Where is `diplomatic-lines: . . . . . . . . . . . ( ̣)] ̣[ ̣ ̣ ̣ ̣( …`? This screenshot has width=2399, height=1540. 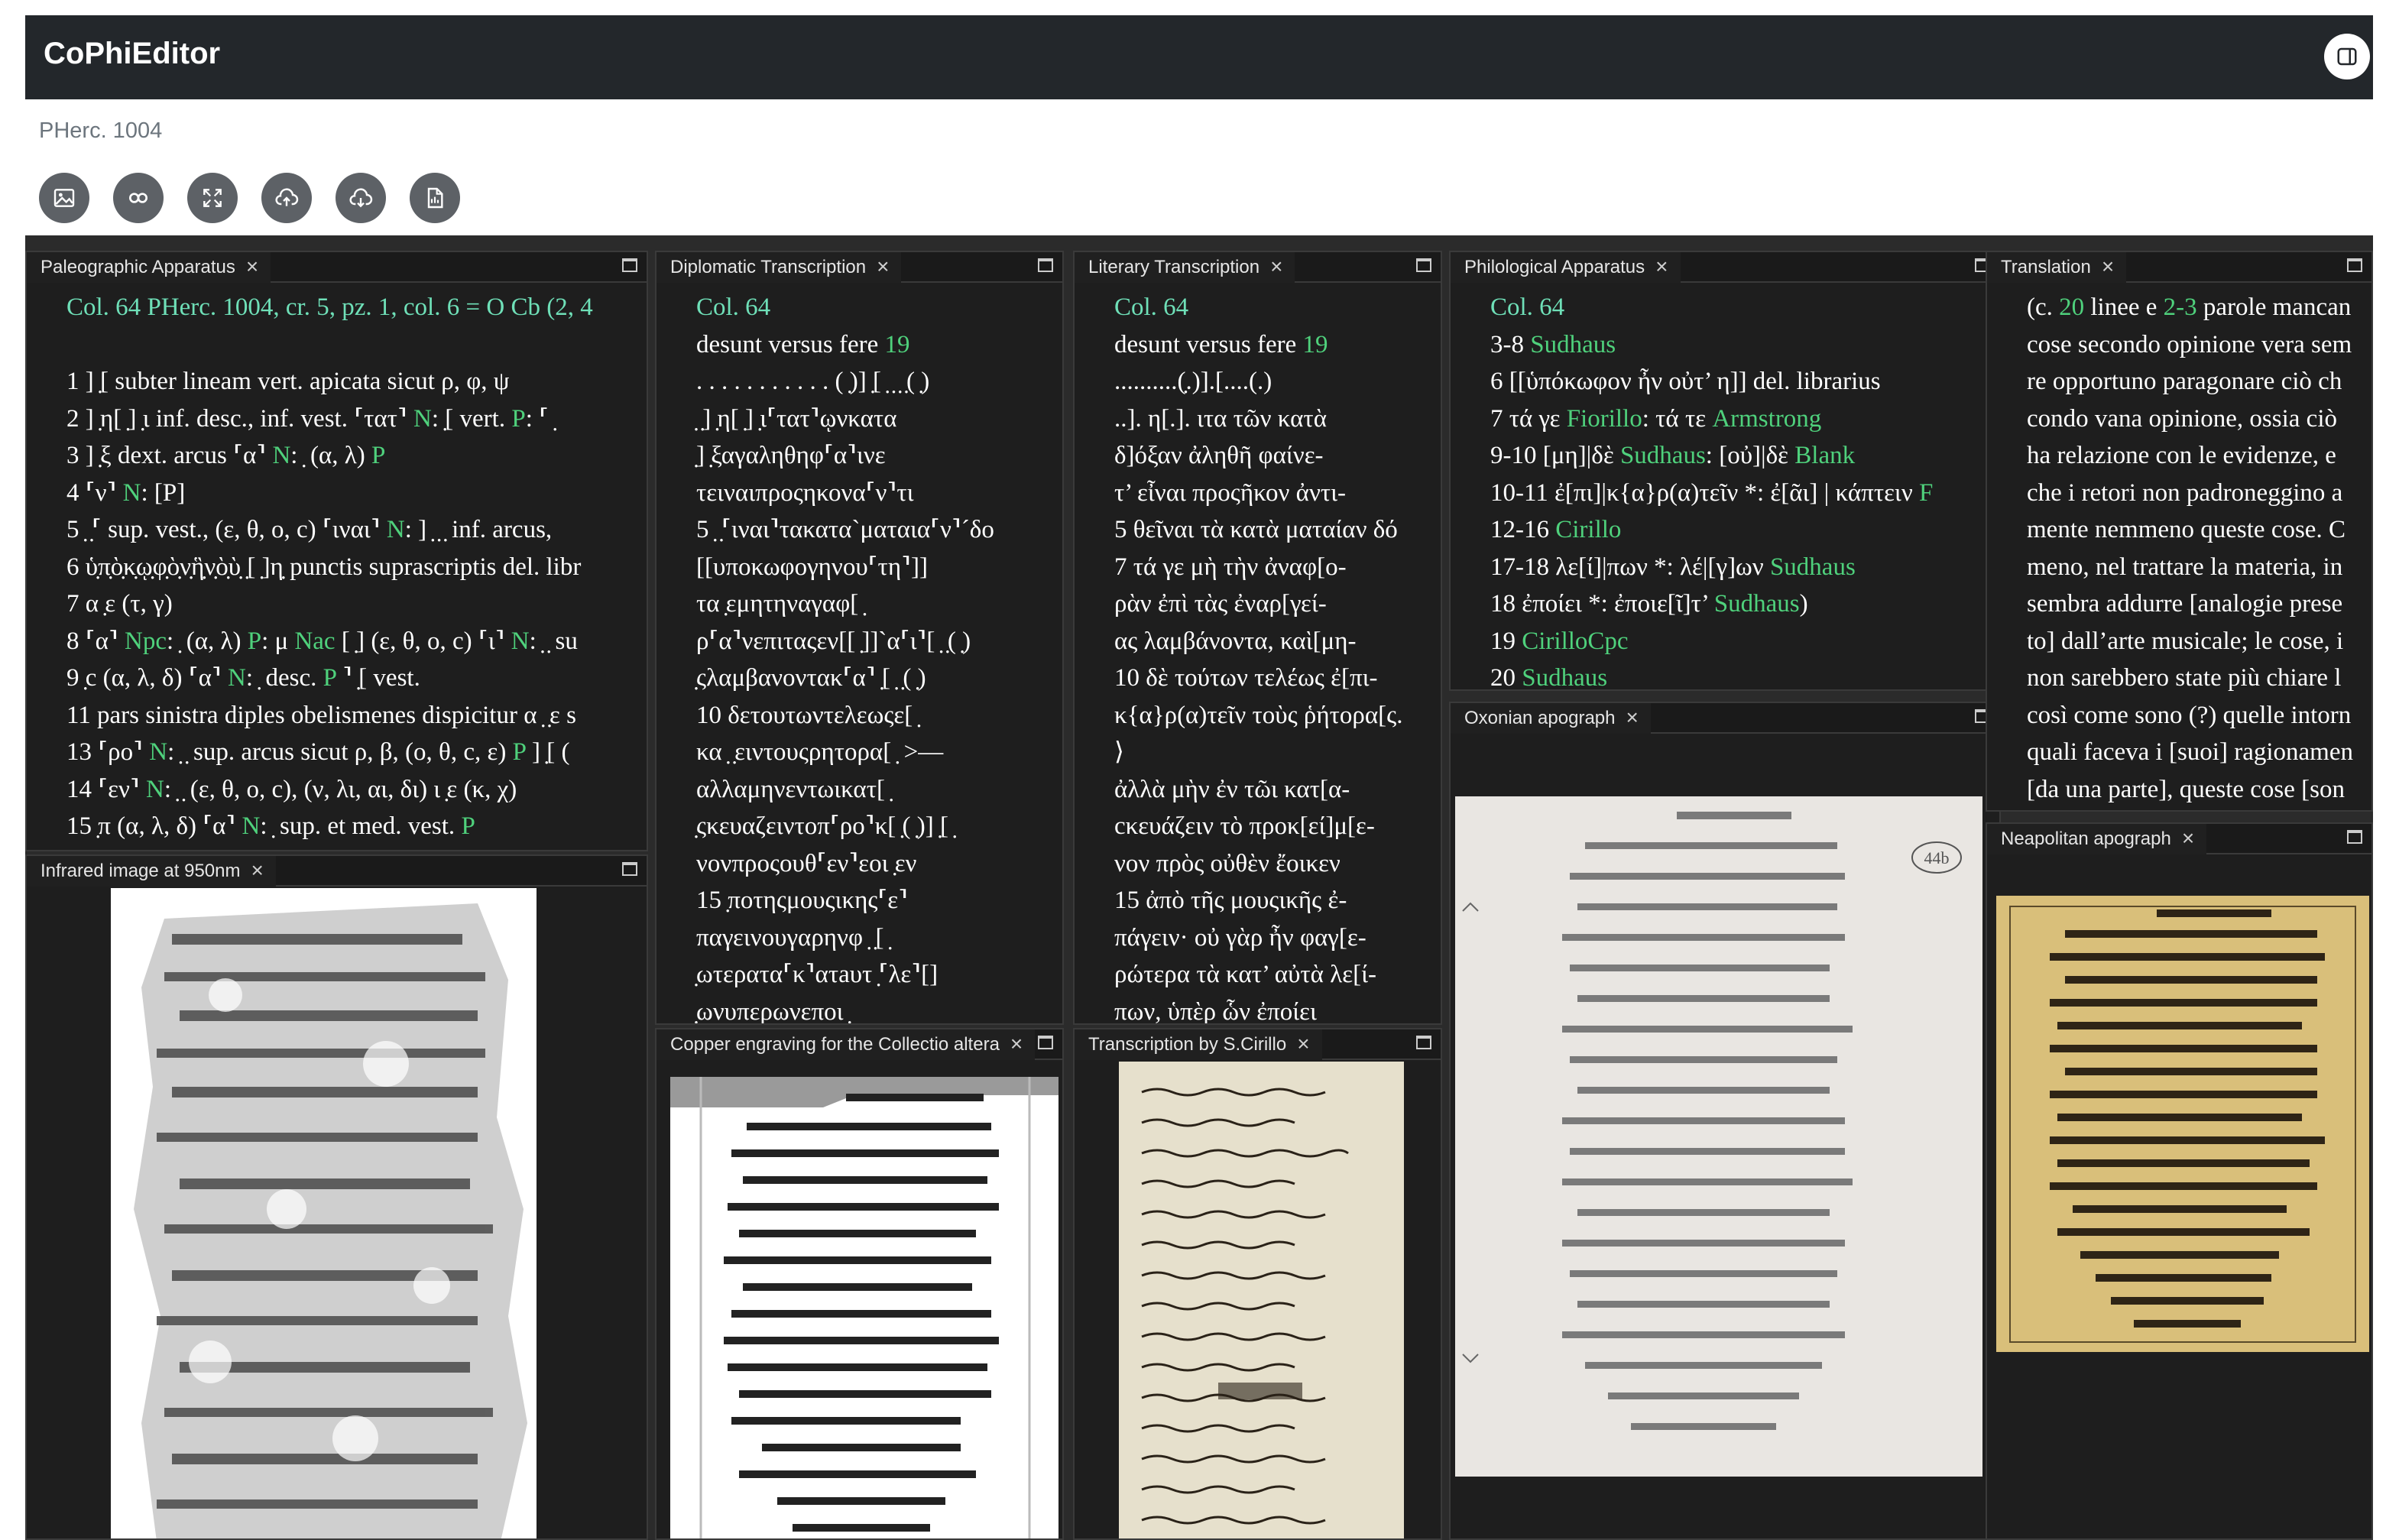 diplomatic-lines: . . . . . . . . . . . ( ̣)] ̣[ ̣ ̣ ̣ ̣( … is located at coordinates (879, 693).